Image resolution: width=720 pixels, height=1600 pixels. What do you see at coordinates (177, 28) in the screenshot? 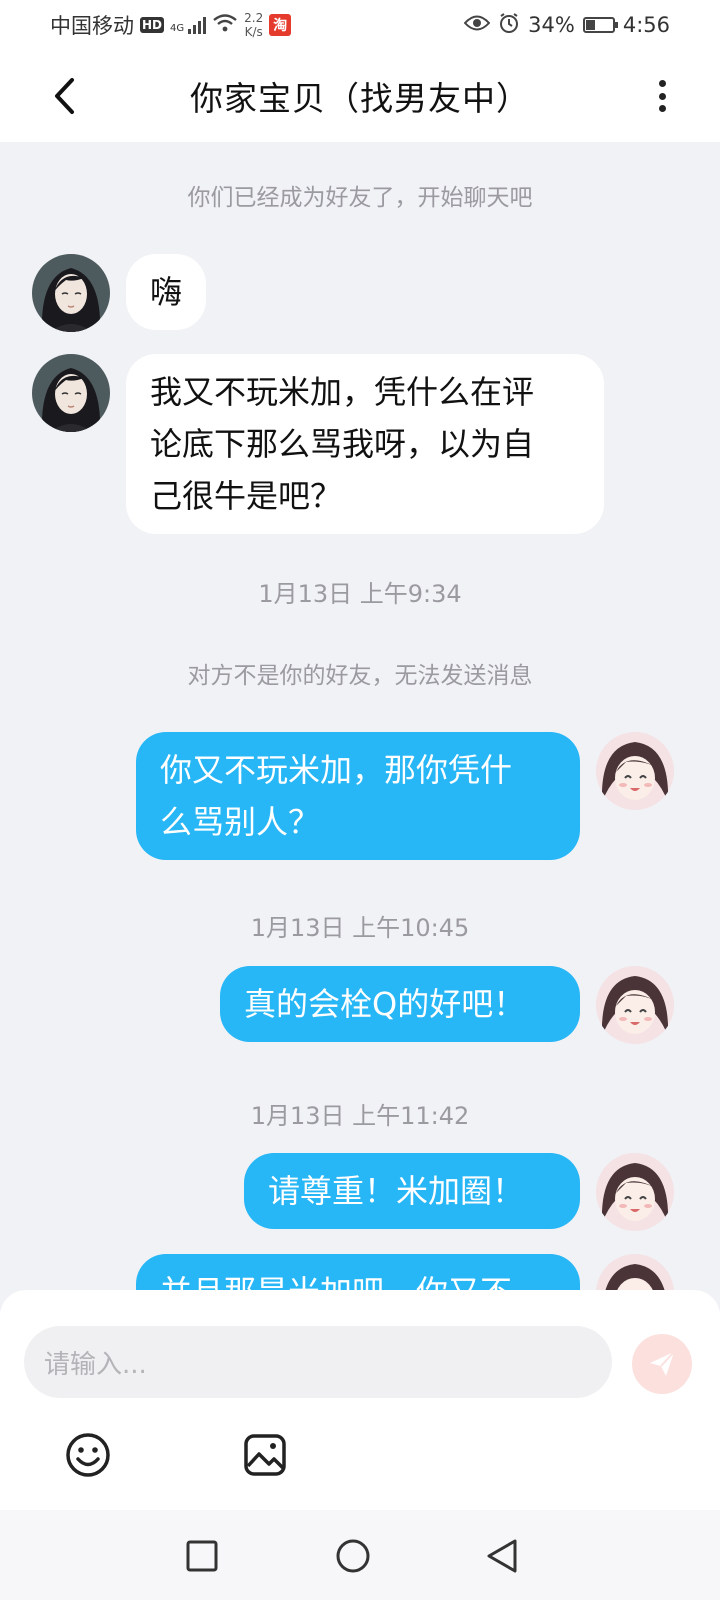
I see `network-type-label: 4G` at bounding box center [177, 28].